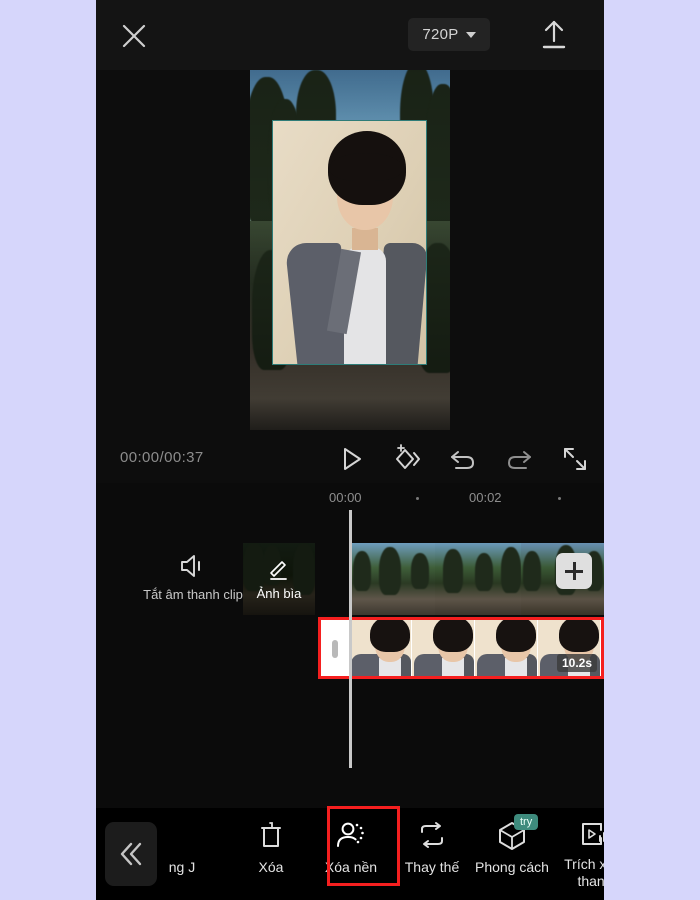 This screenshot has width=700, height=900. Describe the element at coordinates (350, 639) in the screenshot. I see `timeline-playhead` at that location.